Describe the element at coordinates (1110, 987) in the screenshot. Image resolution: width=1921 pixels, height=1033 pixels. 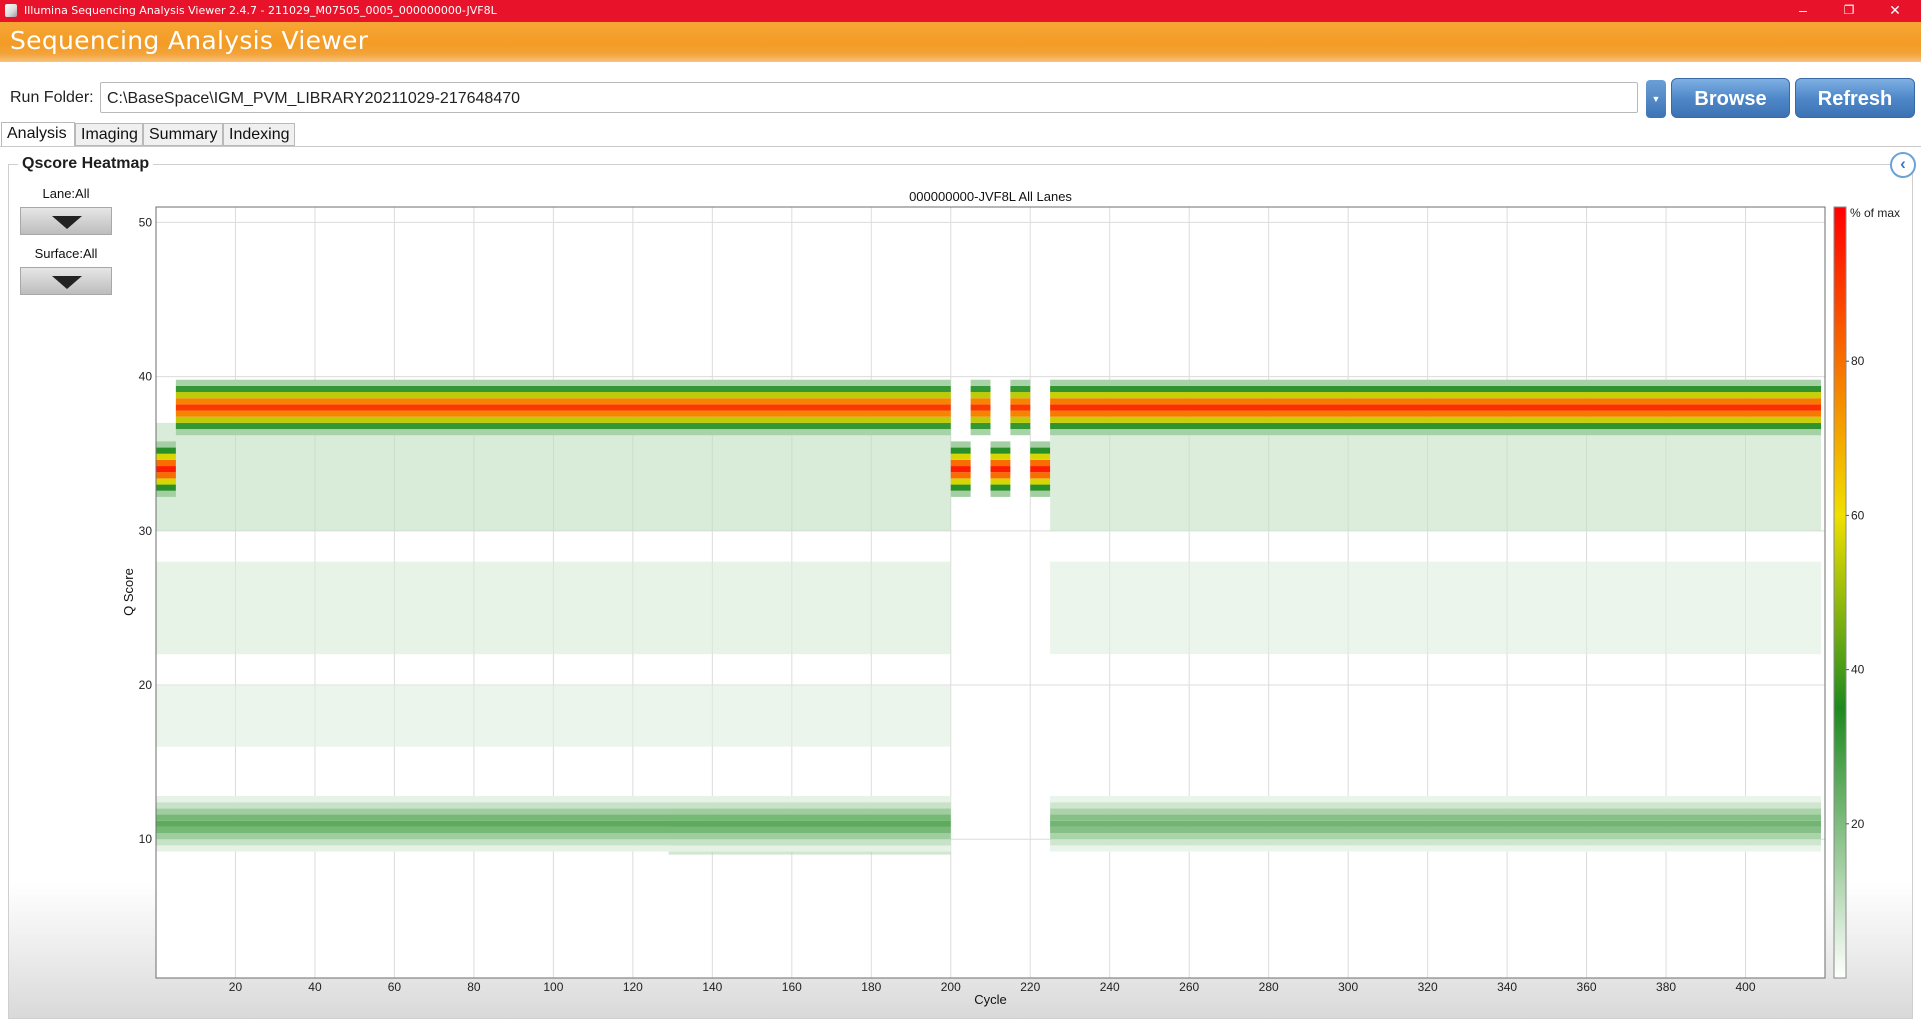
I see `x-tick-label: 240` at that location.